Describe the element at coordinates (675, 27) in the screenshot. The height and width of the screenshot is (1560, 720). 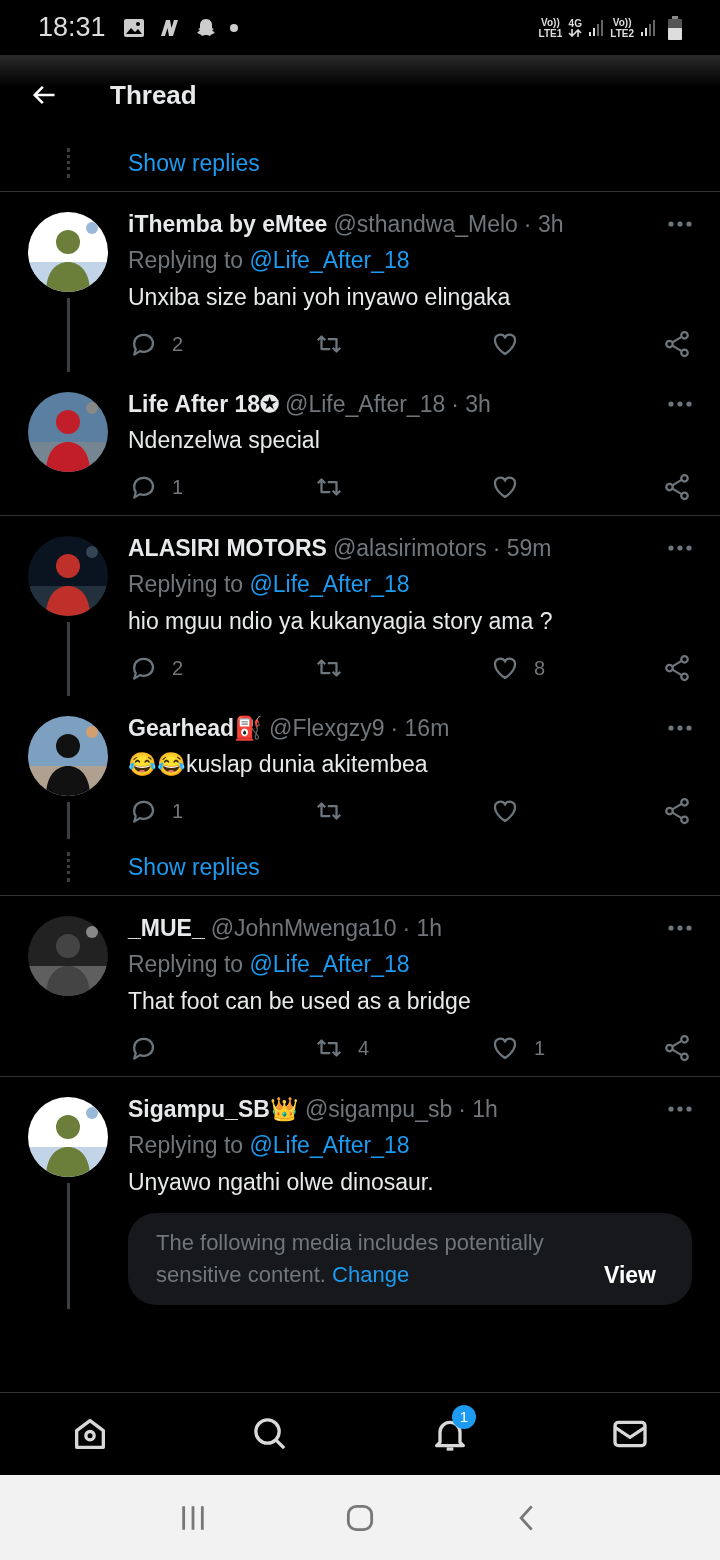
I see `battery-icon` at that location.